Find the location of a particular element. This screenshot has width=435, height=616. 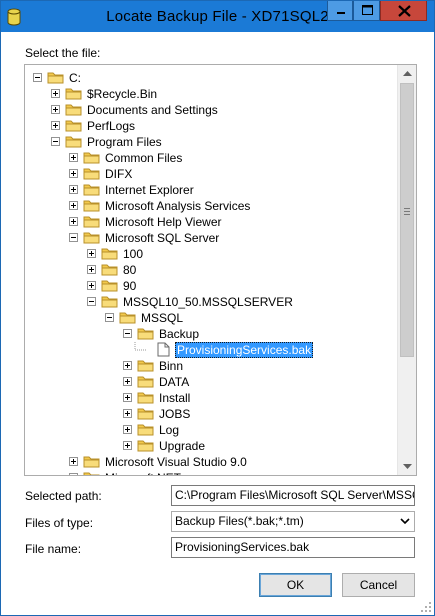

files-of-type-select: Backup Files(*.bak;*.tm) is located at coordinates (293, 521).